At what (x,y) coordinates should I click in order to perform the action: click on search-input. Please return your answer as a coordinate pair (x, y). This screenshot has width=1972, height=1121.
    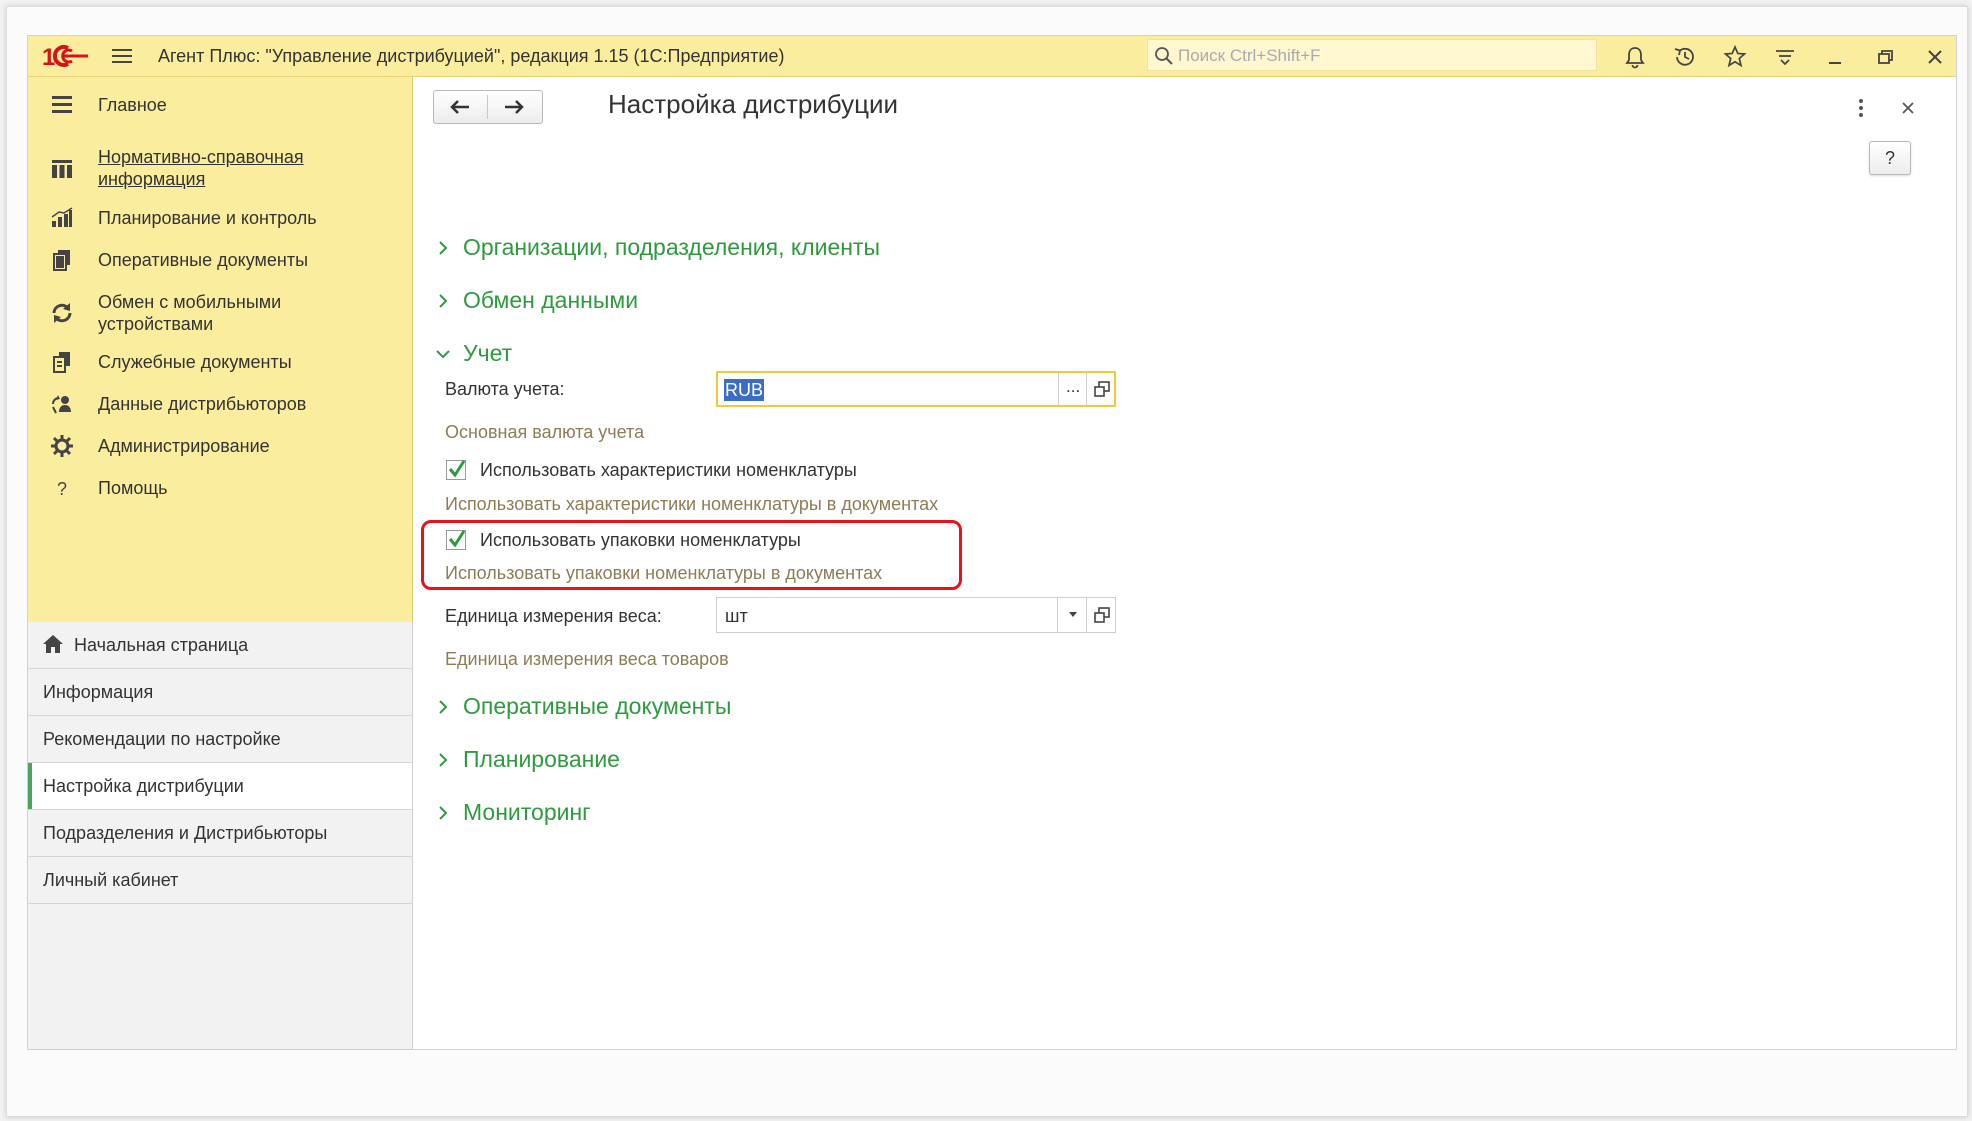
    Looking at the image, I should click on (1383, 56).